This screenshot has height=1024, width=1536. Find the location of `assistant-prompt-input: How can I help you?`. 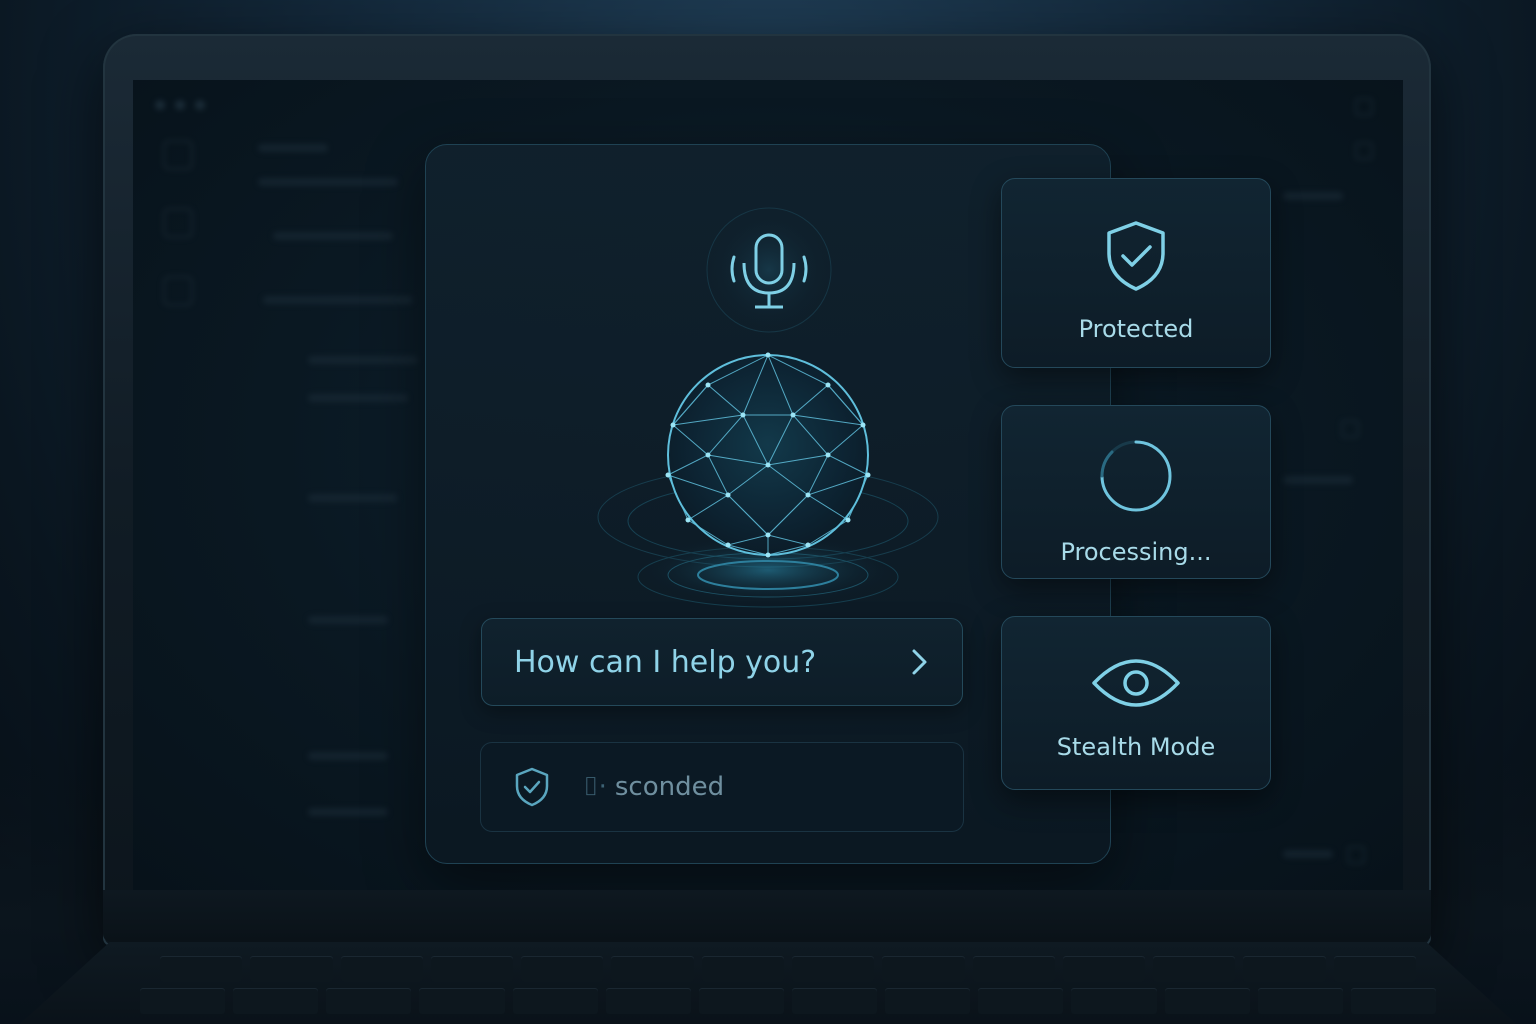

assistant-prompt-input: How can I help you? is located at coordinates (722, 662).